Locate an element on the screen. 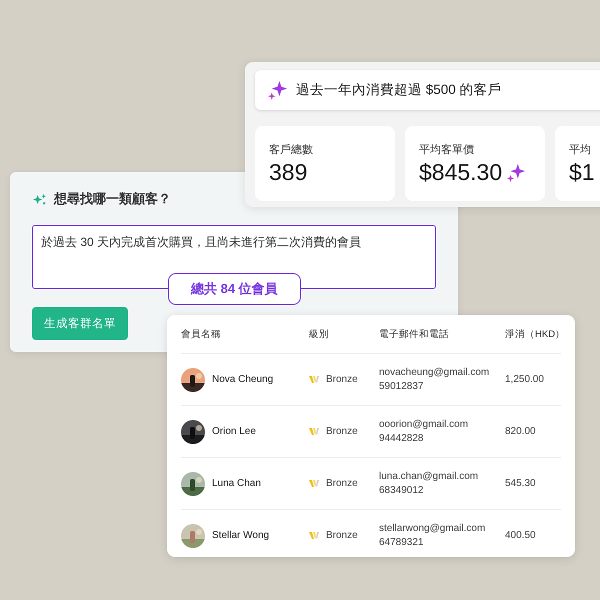 Image resolution: width=600 pixels, height=600 pixels. phone-text: 68349012 is located at coordinates (401, 490).